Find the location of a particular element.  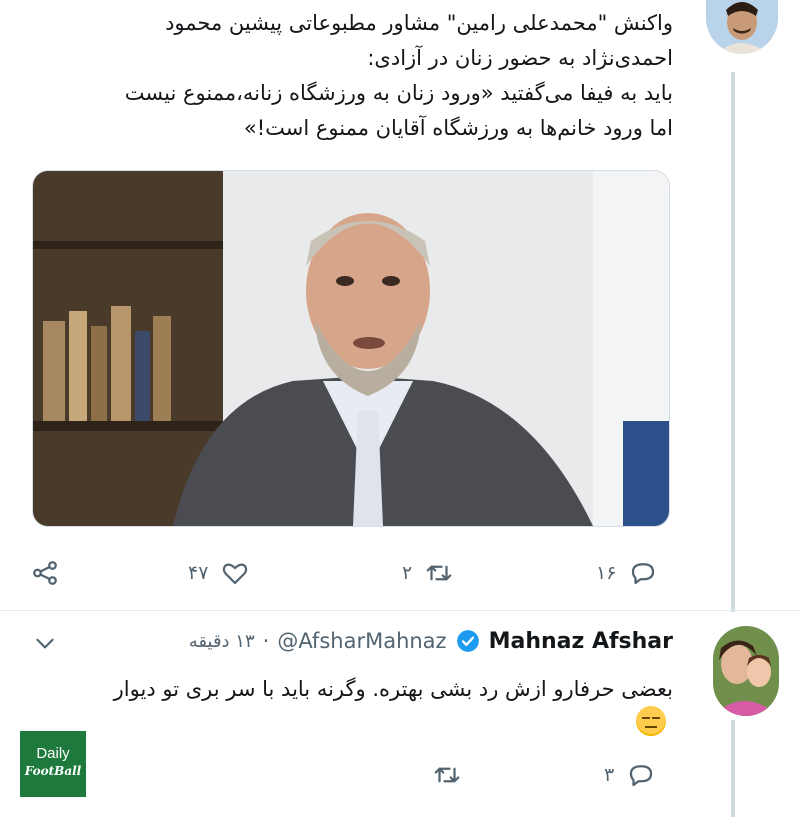

thread-connector-line-lower is located at coordinates (733, 768).